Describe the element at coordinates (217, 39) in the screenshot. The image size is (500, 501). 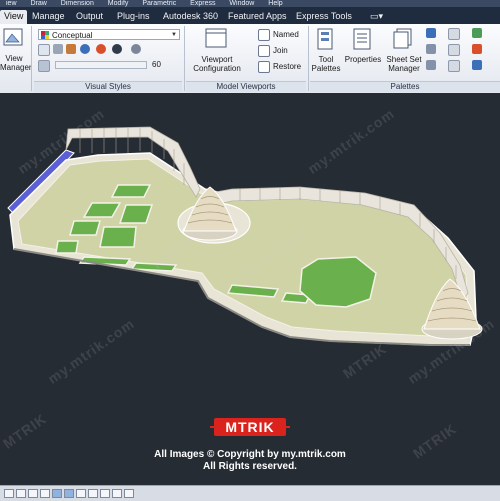
I see `viewport-configuration-icon` at that location.